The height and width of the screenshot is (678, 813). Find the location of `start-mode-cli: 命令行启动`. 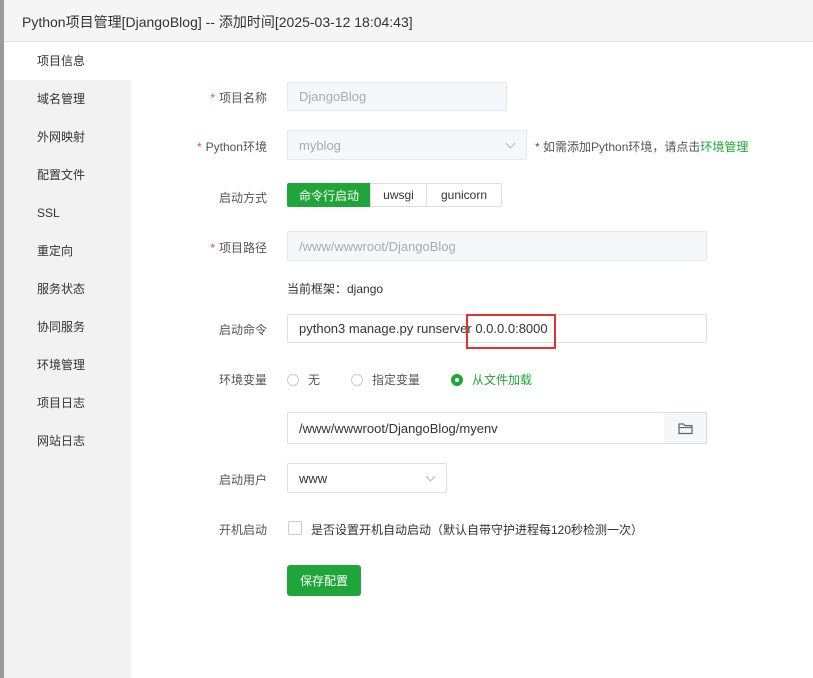

start-mode-cli: 命令行启动 is located at coordinates (329, 195).